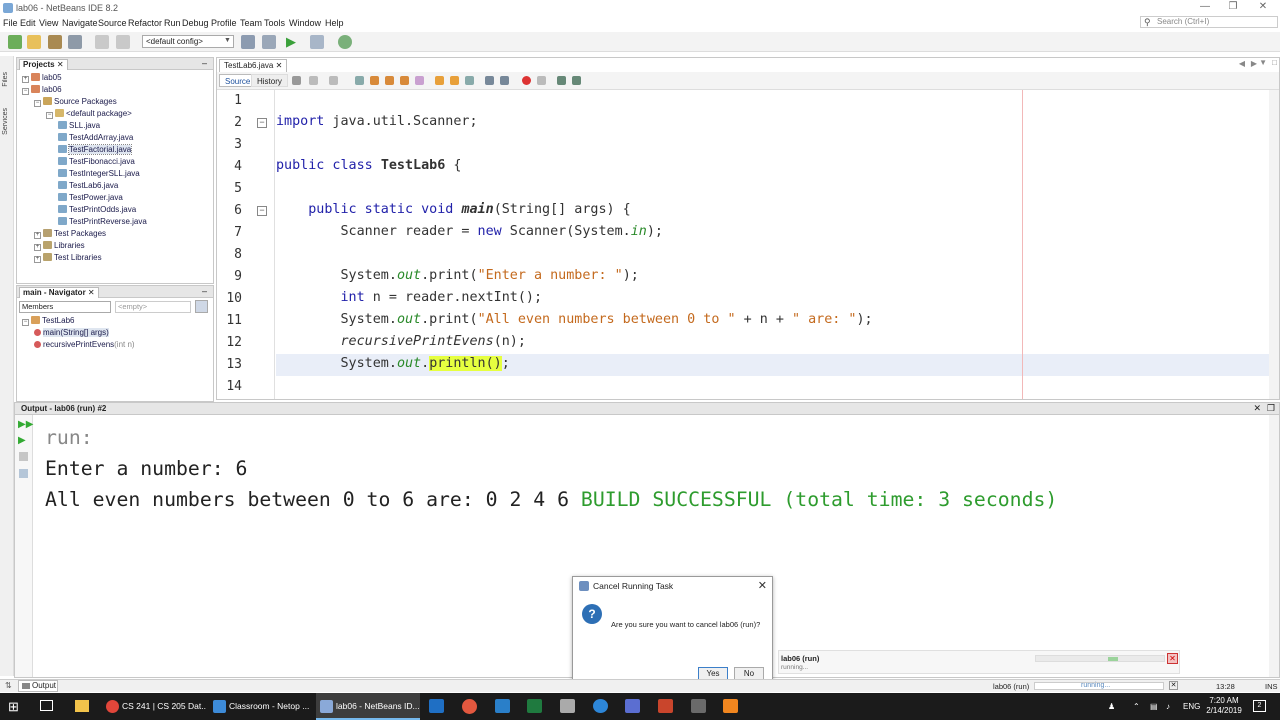 This screenshot has width=1280, height=720. What do you see at coordinates (89, 114) in the screenshot?
I see `project-tree-item: − <default package>` at bounding box center [89, 114].